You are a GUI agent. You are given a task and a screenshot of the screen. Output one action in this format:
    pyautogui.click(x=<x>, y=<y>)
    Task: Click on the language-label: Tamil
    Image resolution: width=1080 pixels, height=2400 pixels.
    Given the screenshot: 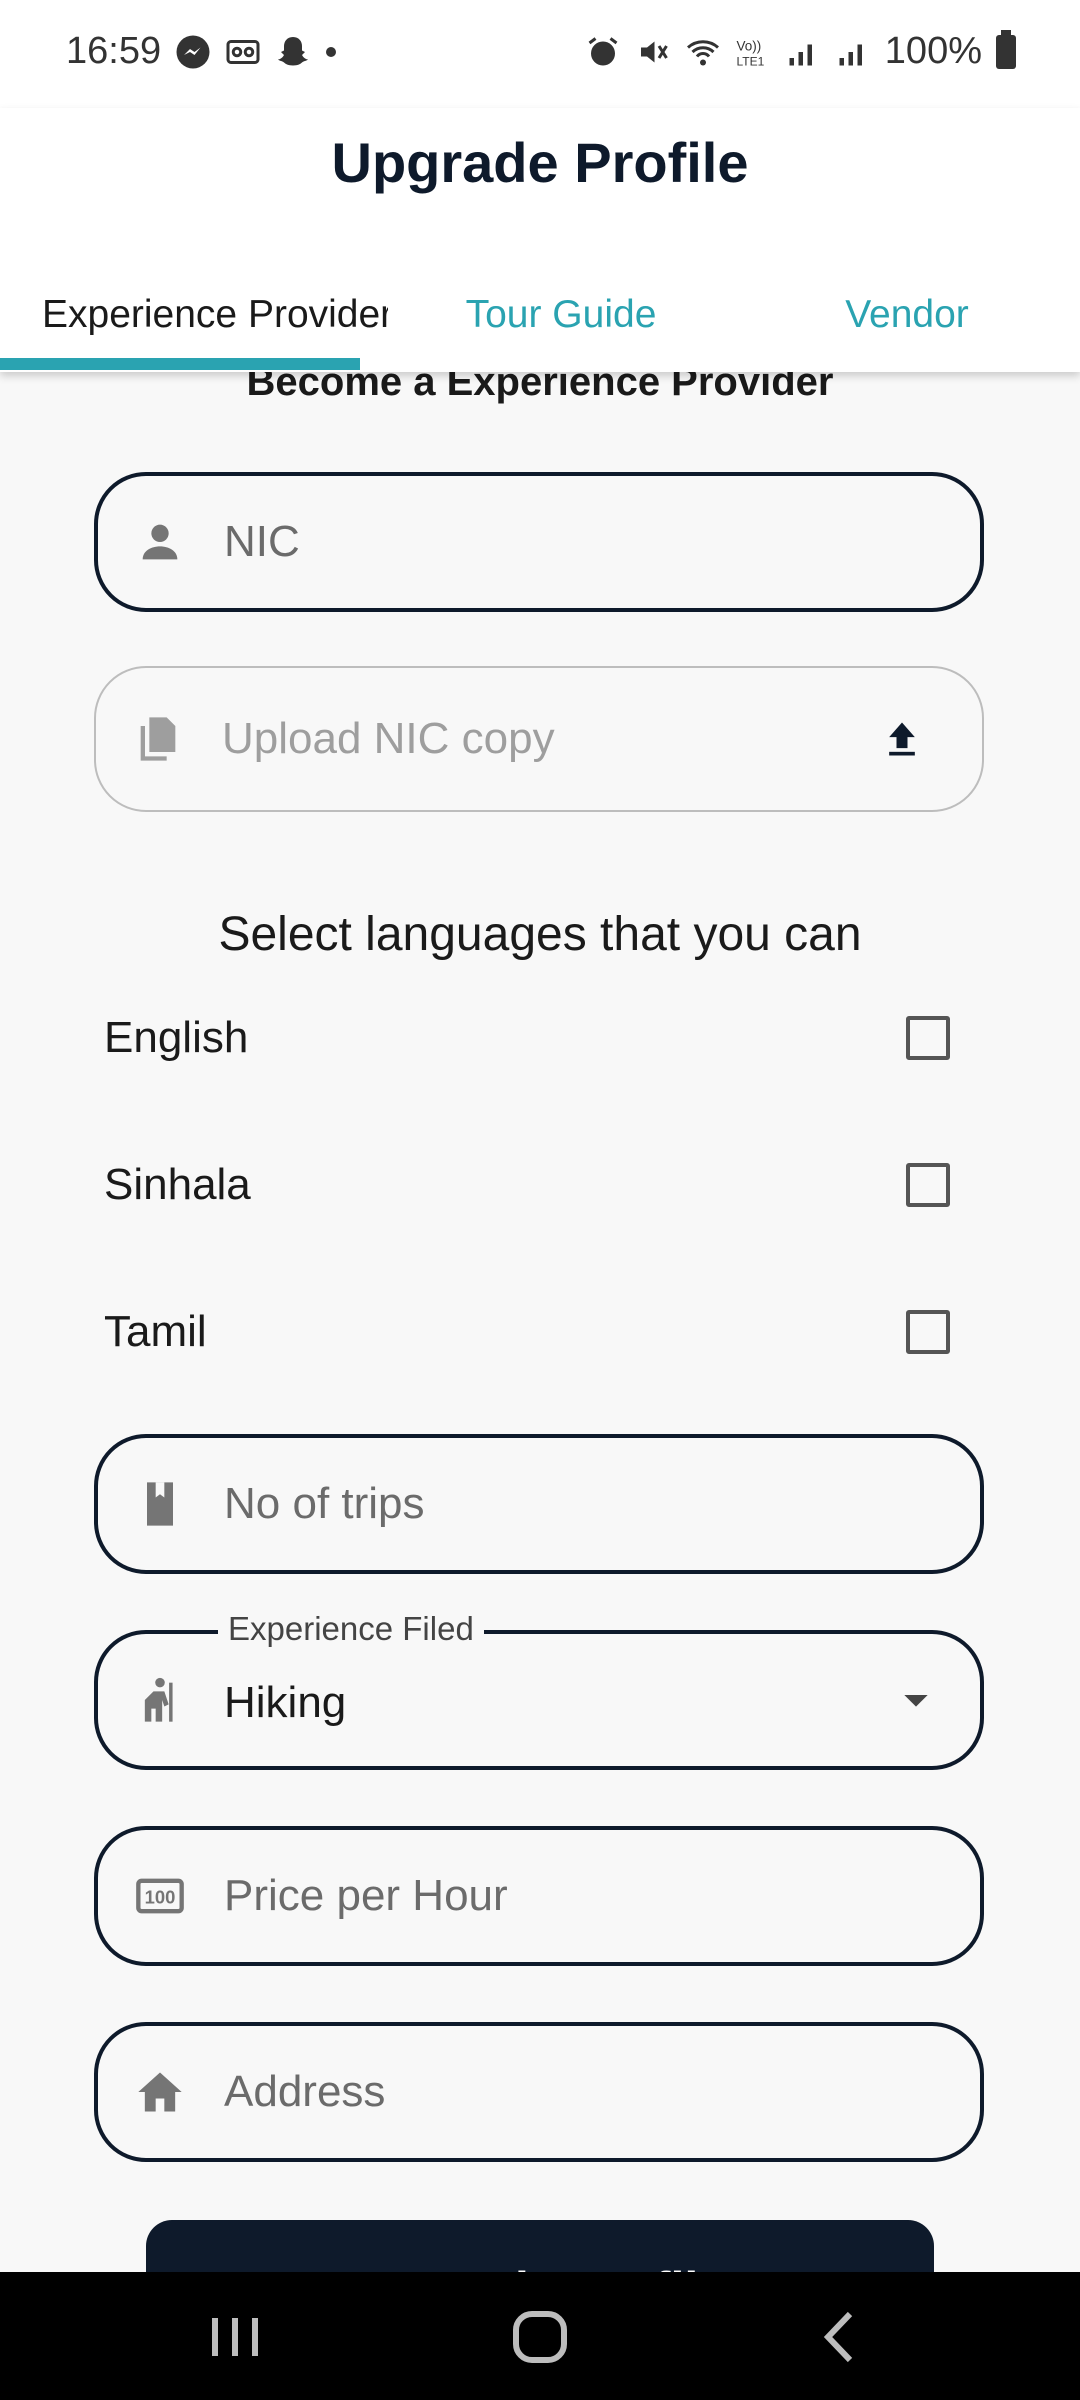 What is the action you would take?
    pyautogui.click(x=155, y=1331)
    